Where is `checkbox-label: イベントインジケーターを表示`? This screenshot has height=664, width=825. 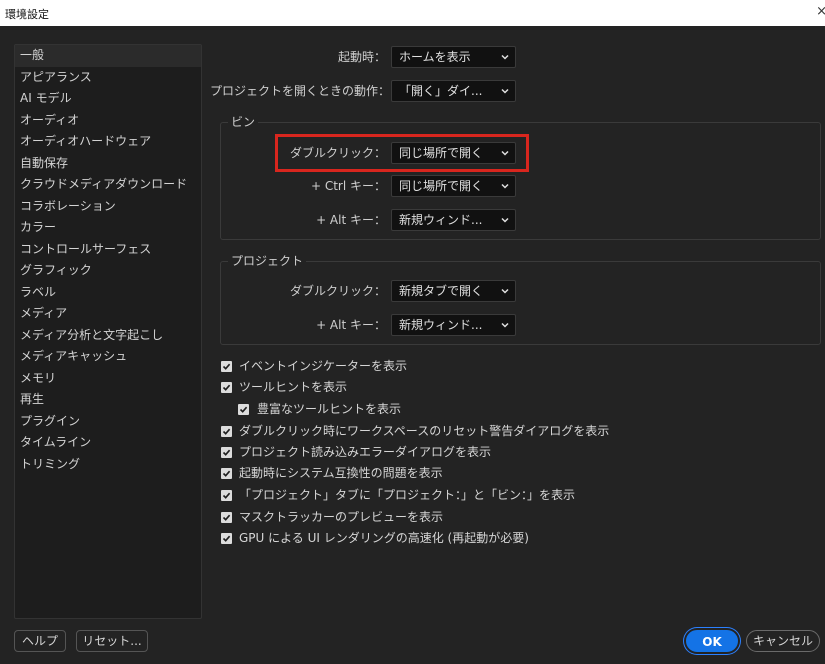
checkbox-label: イベントインジケーターを表示 is located at coordinates (323, 366).